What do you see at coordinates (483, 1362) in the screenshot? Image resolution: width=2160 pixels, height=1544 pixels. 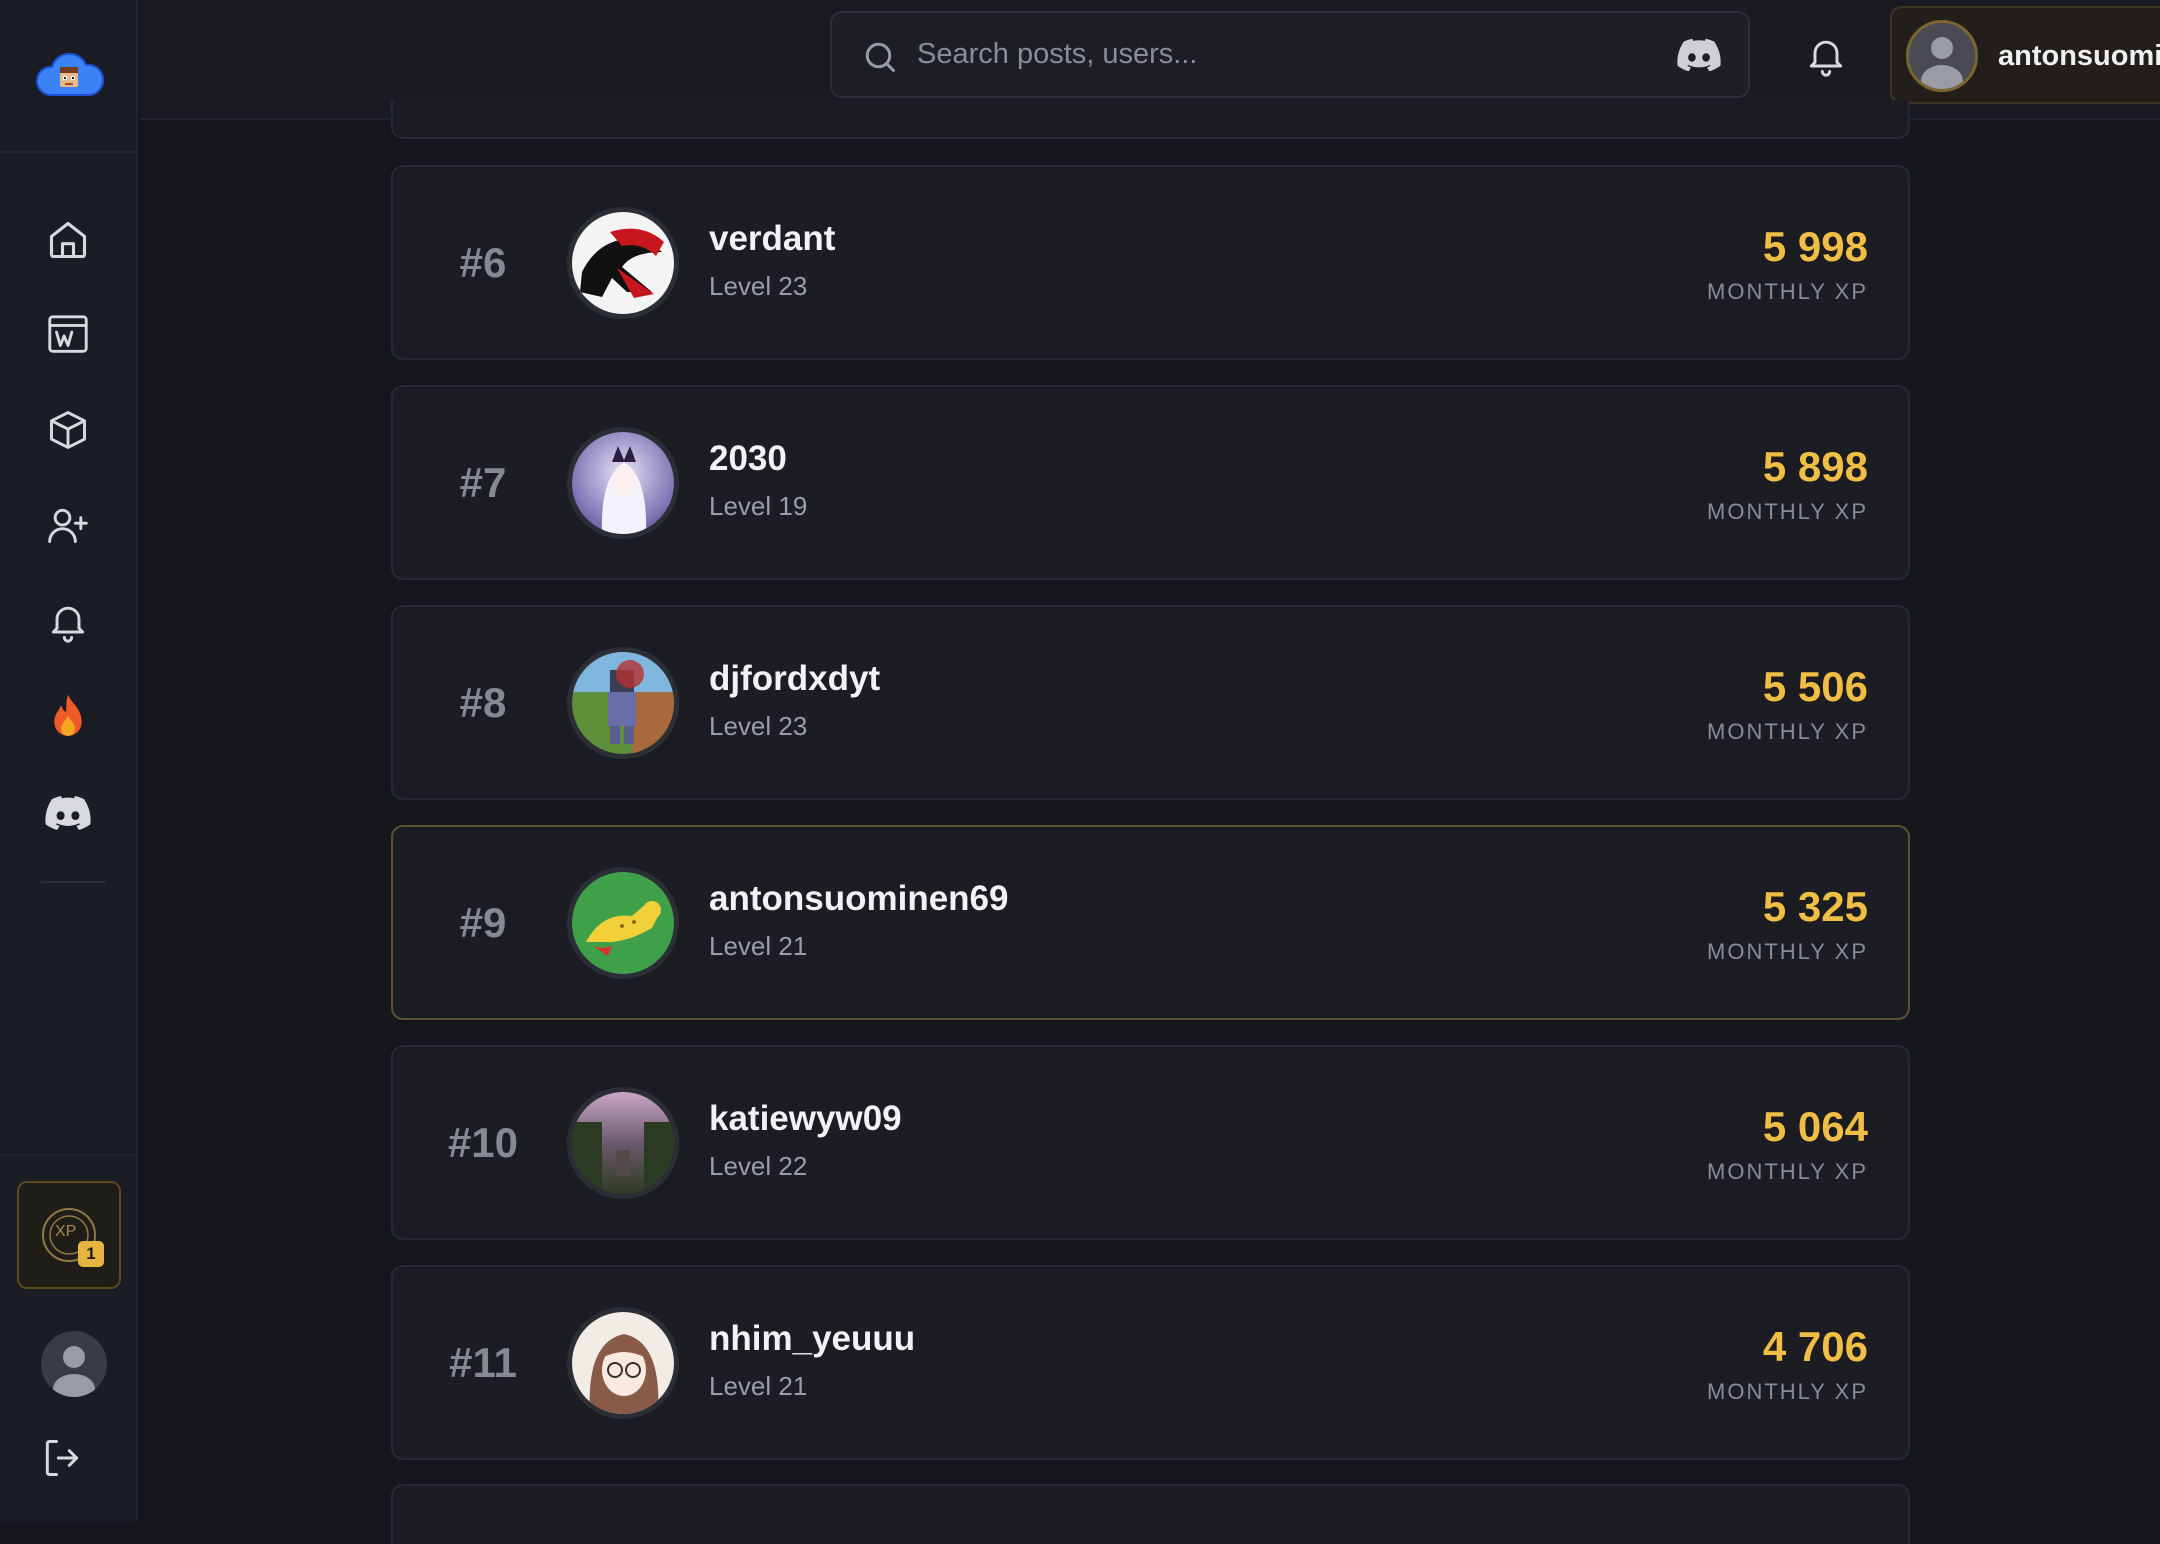 I see `rank-number: #11` at bounding box center [483, 1362].